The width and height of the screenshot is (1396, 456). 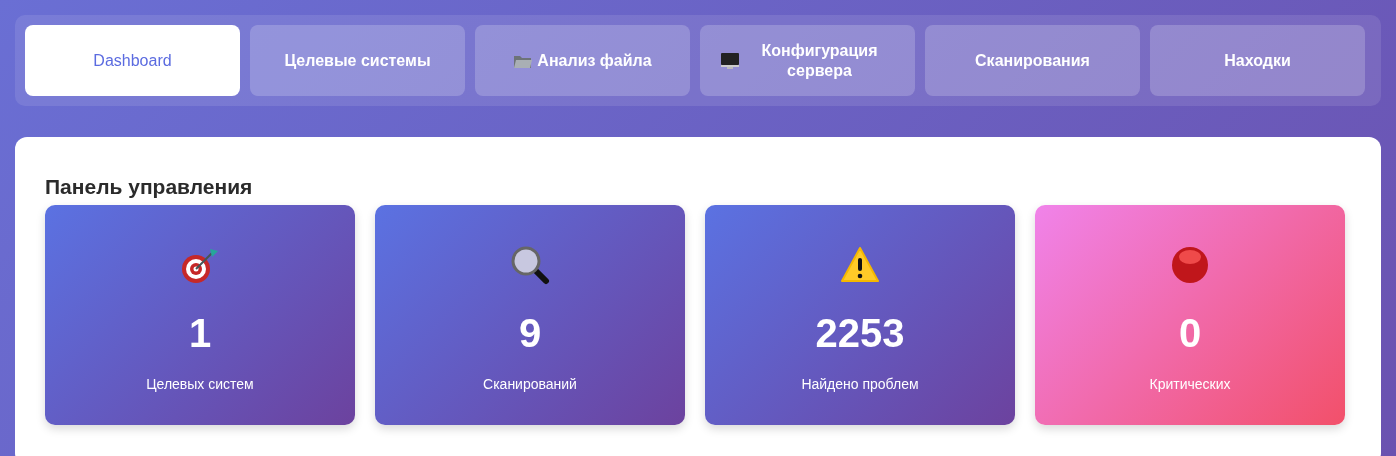 What do you see at coordinates (860, 384) in the screenshot?
I see `stat-label: Найдено проблем` at bounding box center [860, 384].